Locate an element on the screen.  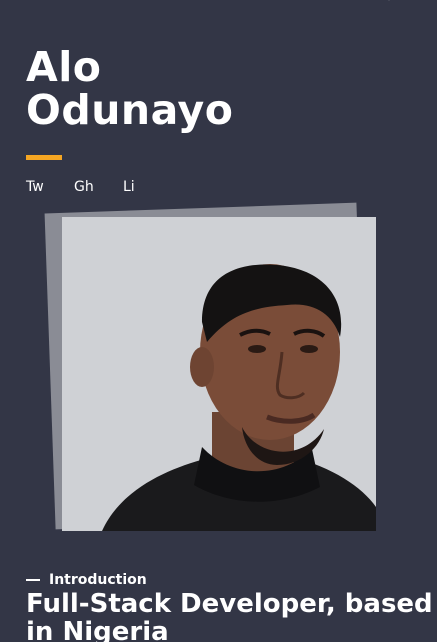
social-link-linkedin: Li is located at coordinates (138, 187).